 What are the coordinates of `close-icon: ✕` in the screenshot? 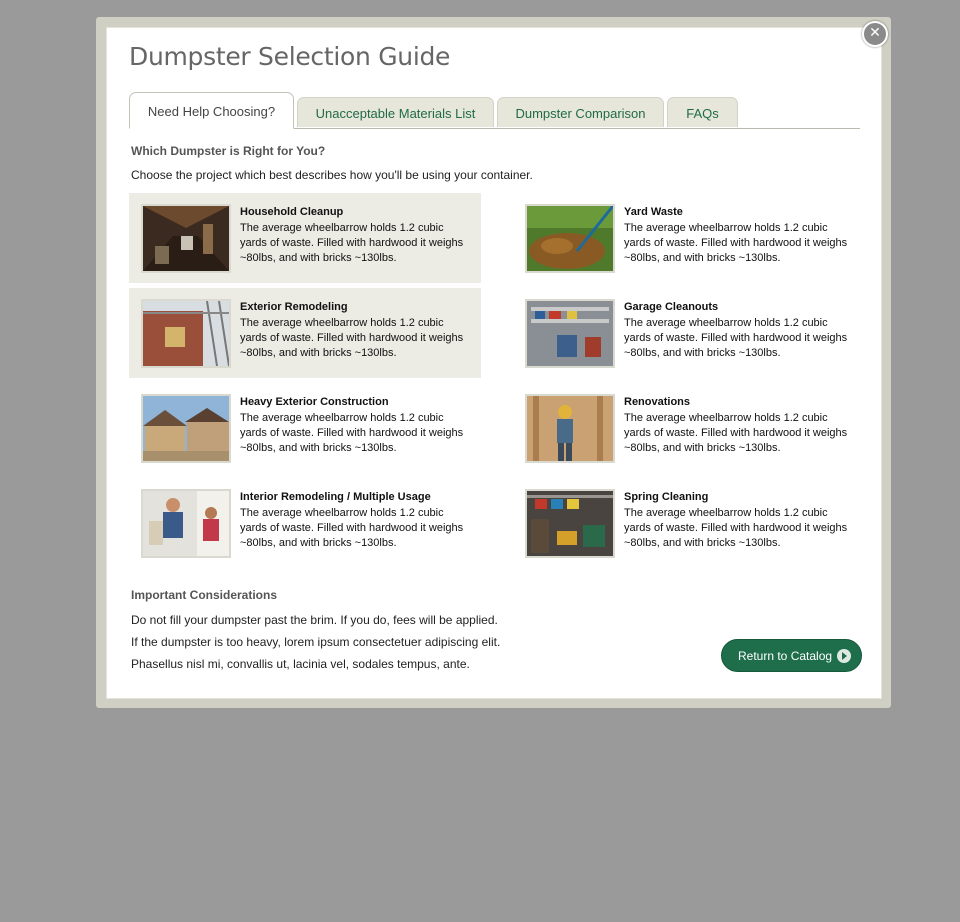 It's located at (875, 34).